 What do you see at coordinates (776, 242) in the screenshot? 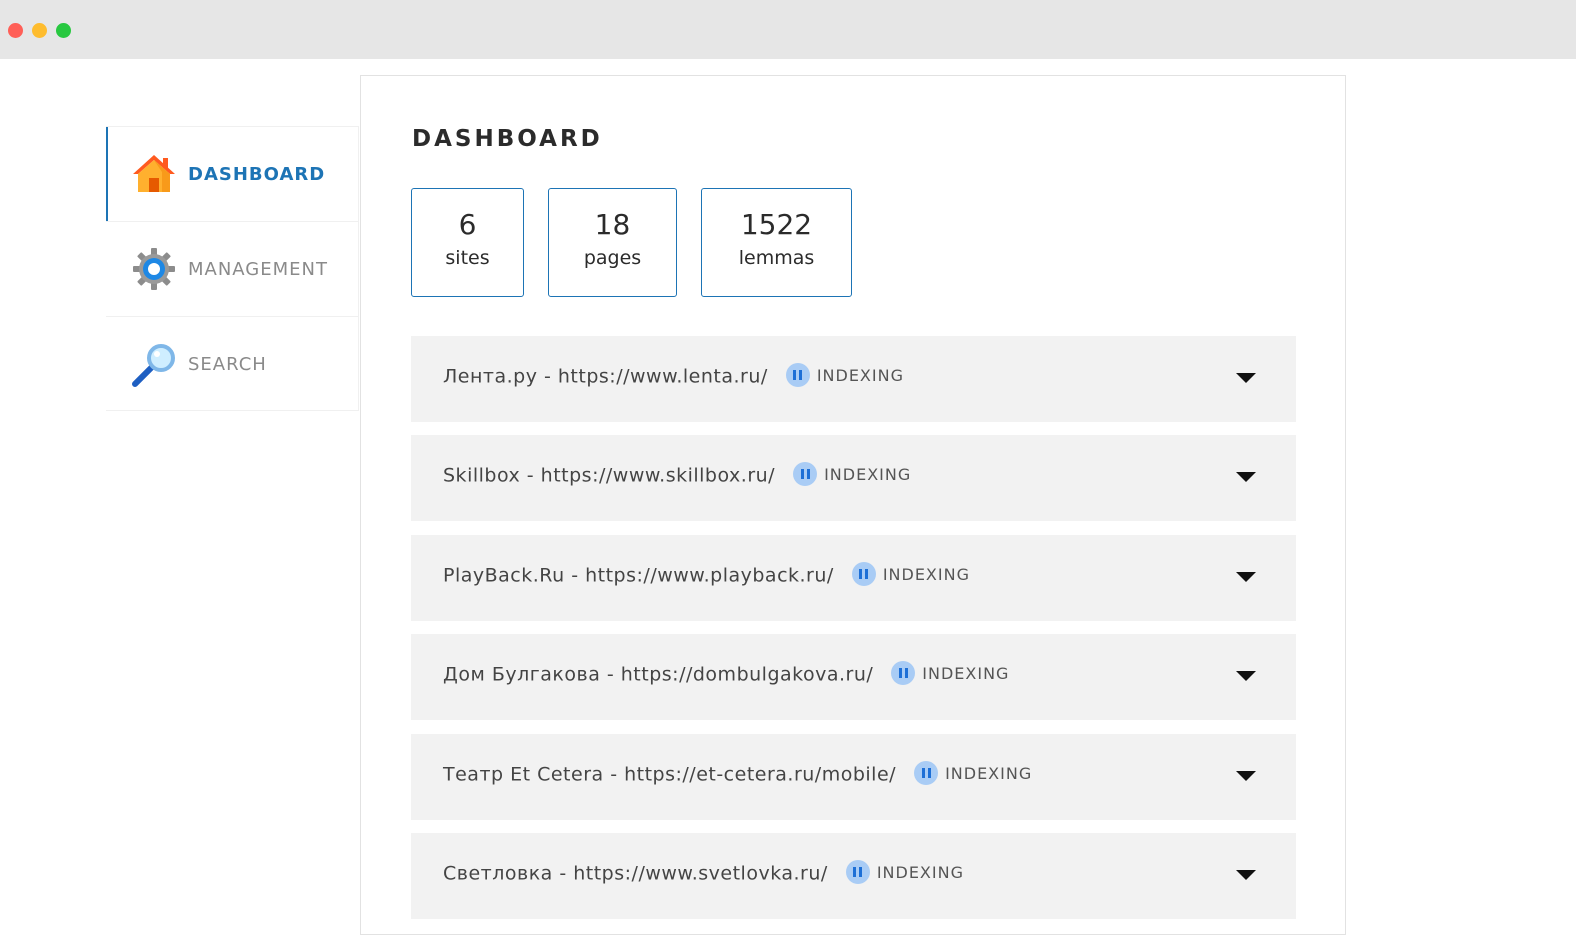
I see `stat-lemmas: 1522 lemmas` at bounding box center [776, 242].